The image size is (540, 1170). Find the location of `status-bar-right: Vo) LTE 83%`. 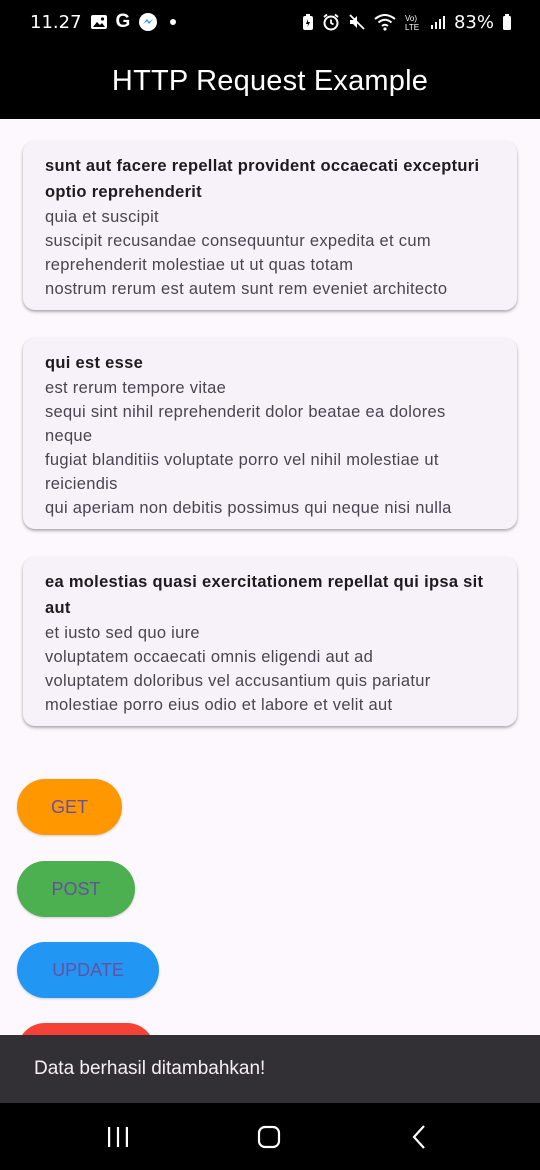

status-bar-right: Vo) LTE 83% is located at coordinates (407, 22).